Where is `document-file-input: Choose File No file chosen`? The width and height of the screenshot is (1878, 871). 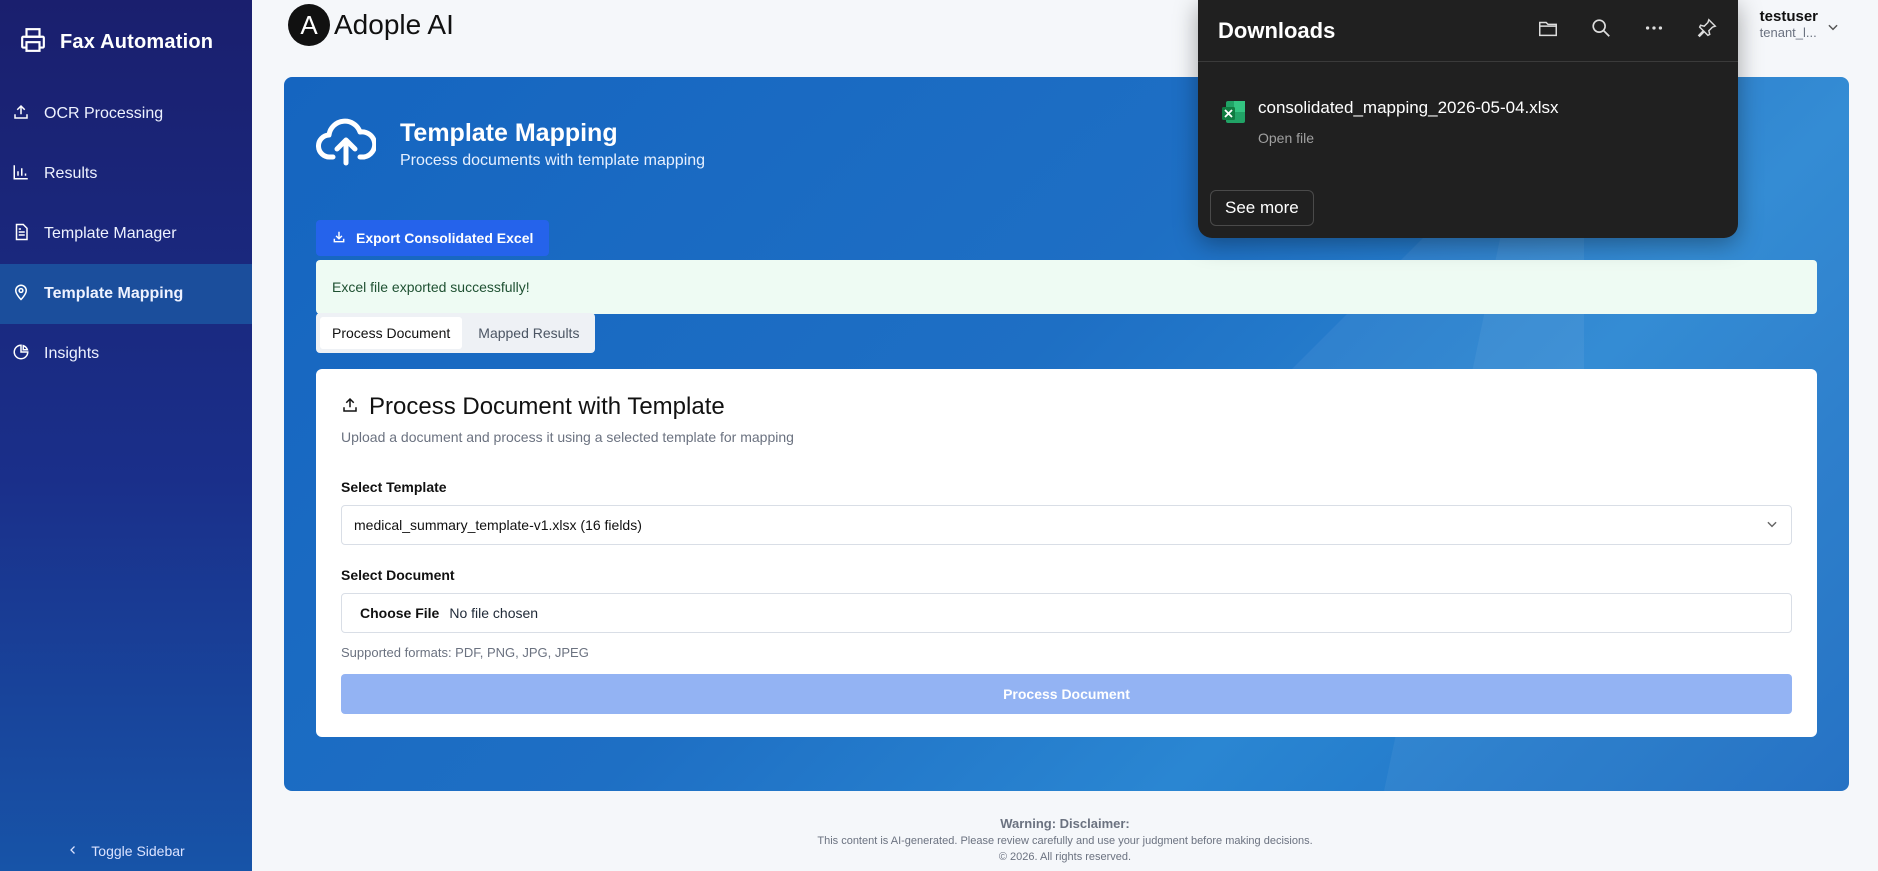 document-file-input: Choose File No file chosen is located at coordinates (1066, 613).